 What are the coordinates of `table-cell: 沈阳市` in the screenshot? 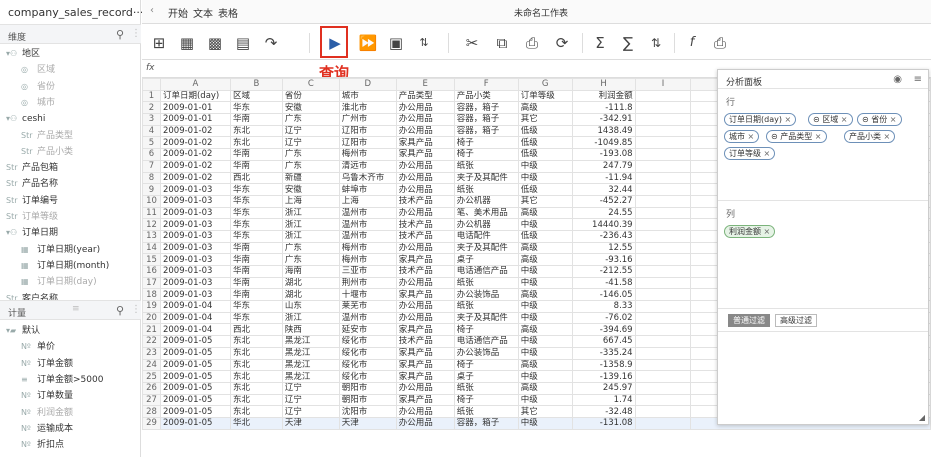 It's located at (367, 411).